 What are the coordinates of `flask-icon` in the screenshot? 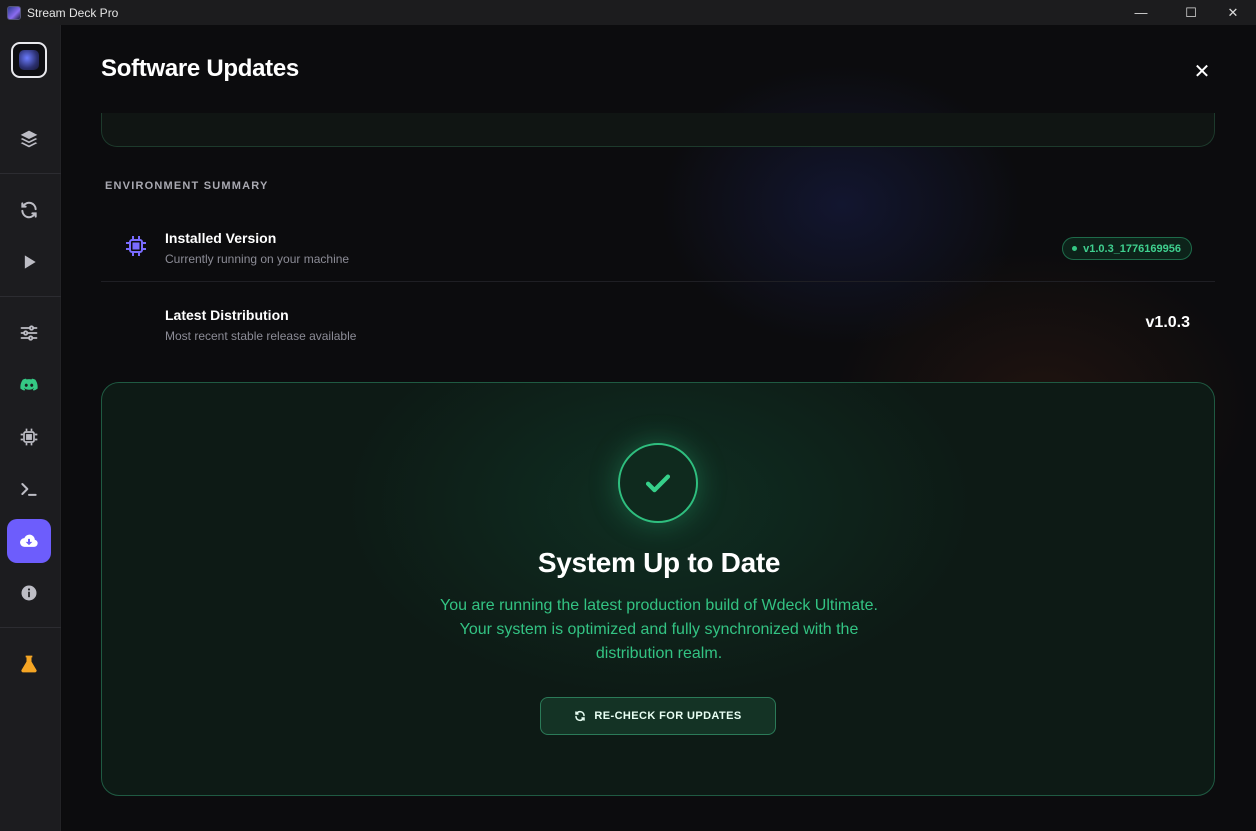 It's located at (29, 664).